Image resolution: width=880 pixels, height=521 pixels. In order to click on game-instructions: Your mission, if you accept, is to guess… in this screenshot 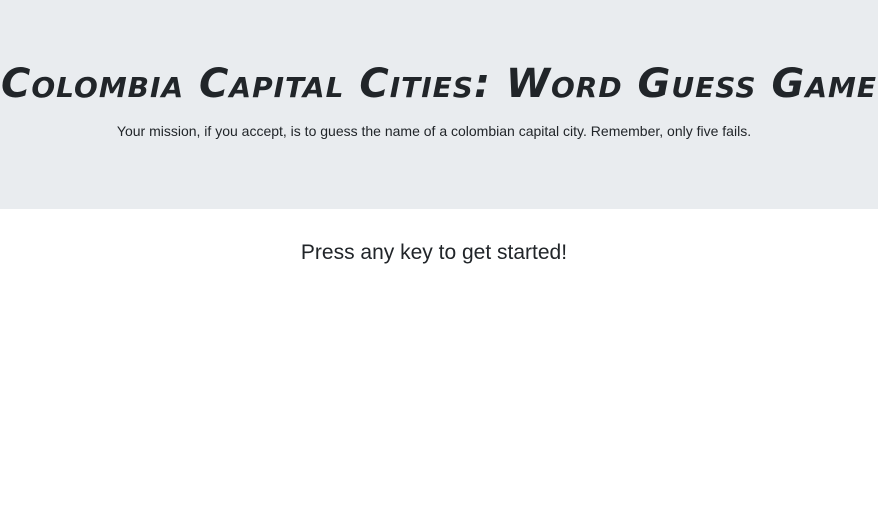, I will do `click(434, 131)`.